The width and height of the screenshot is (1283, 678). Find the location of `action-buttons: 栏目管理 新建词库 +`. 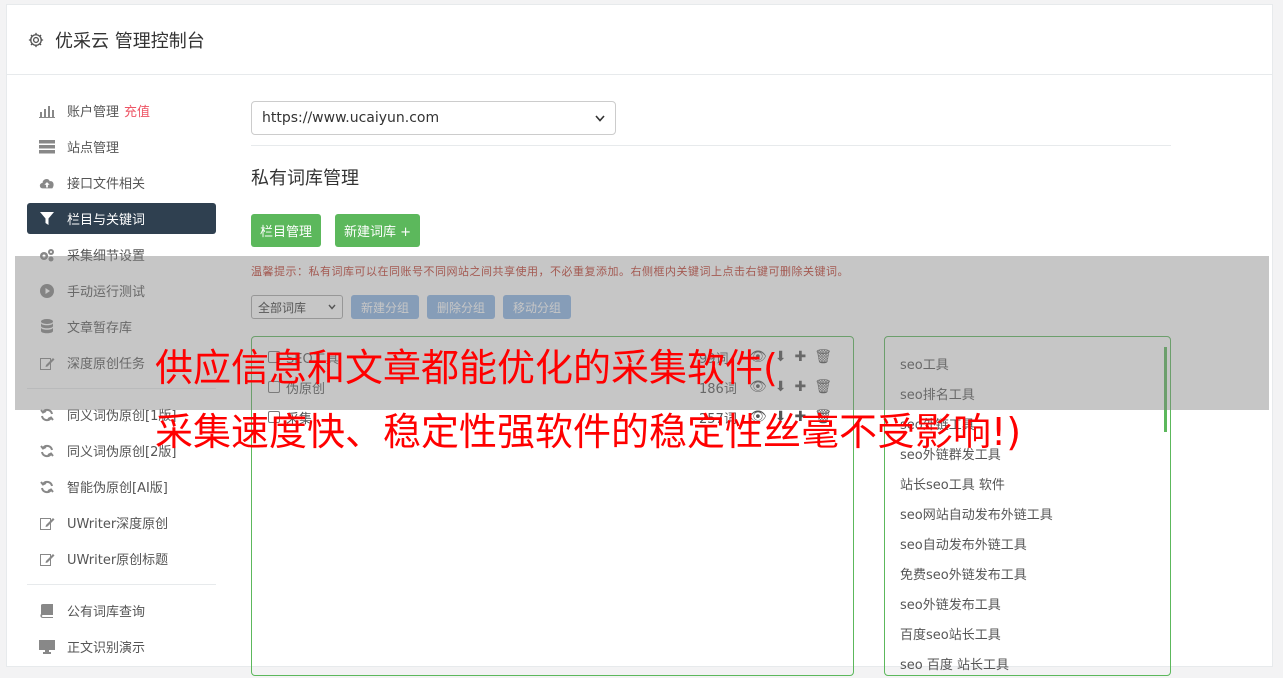

action-buttons: 栏目管理 新建词库 + is located at coordinates (711, 230).